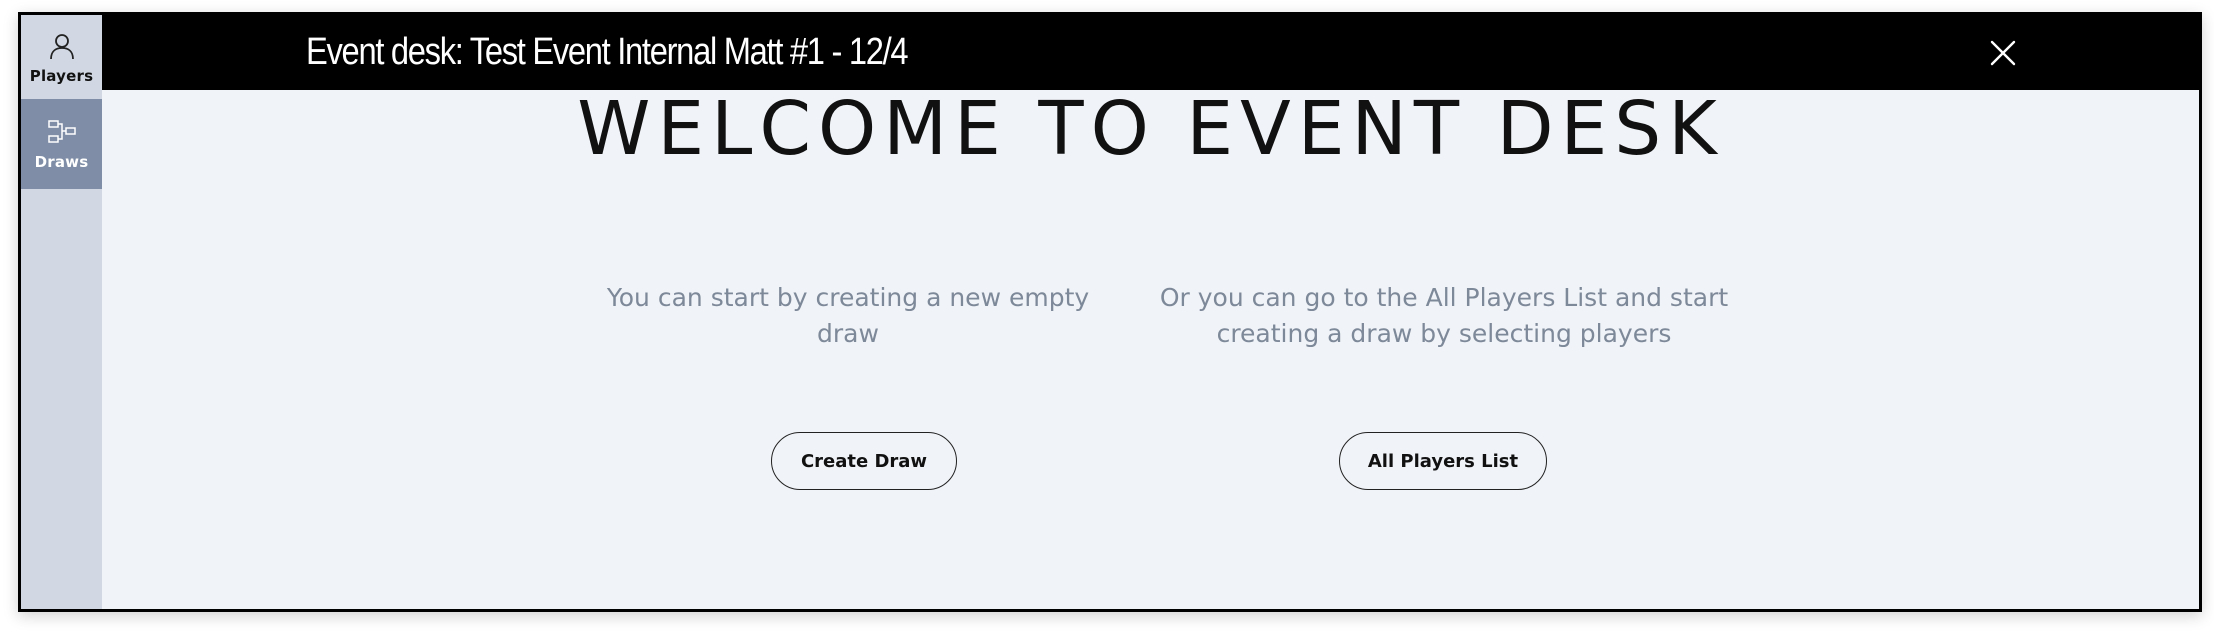 Image resolution: width=2214 pixels, height=636 pixels. I want to click on create-draw-button: Create Draw, so click(864, 461).